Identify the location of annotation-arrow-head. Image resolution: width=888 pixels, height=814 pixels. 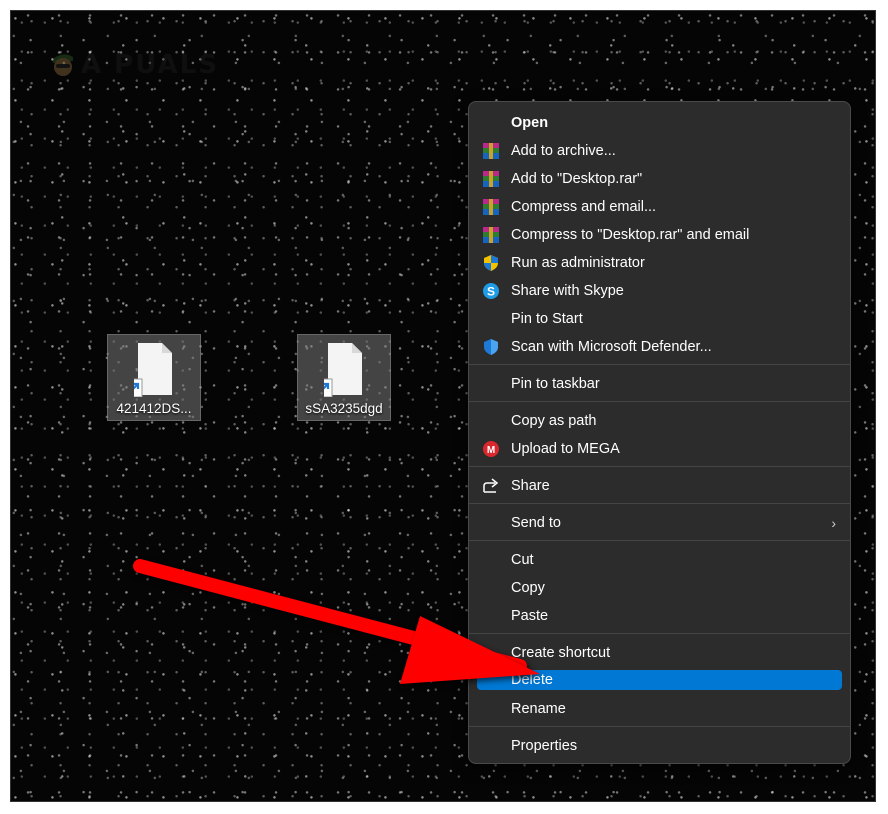
(470, 650).